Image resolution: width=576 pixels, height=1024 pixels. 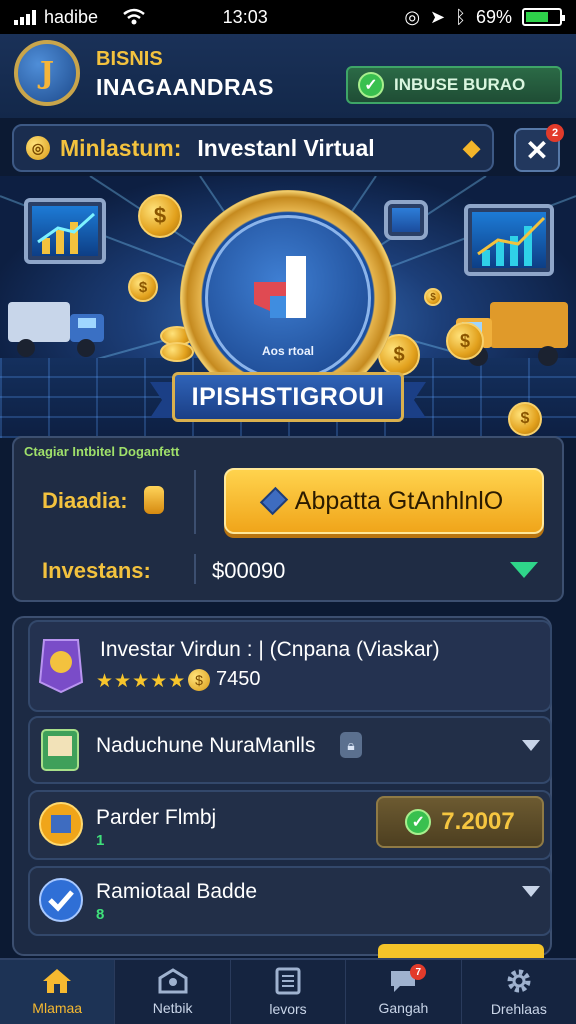 I want to click on investments-amount: $00090, so click(x=249, y=570).